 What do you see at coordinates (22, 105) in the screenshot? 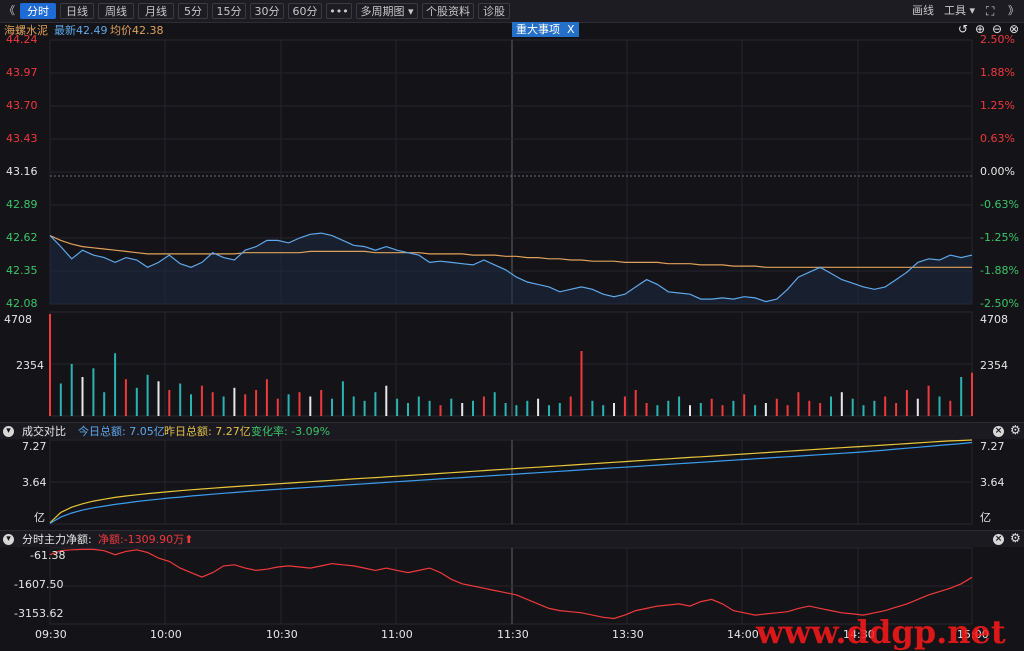
I see `price-tick: 43.70` at bounding box center [22, 105].